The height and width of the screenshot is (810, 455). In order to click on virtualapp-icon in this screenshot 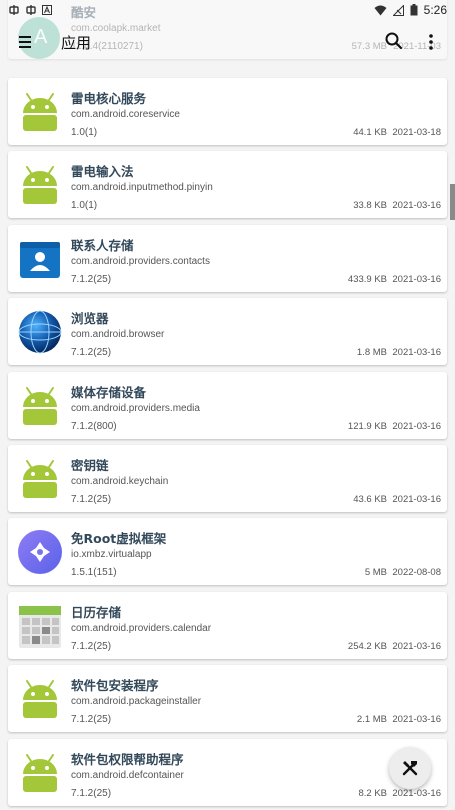, I will do `click(40, 552)`.